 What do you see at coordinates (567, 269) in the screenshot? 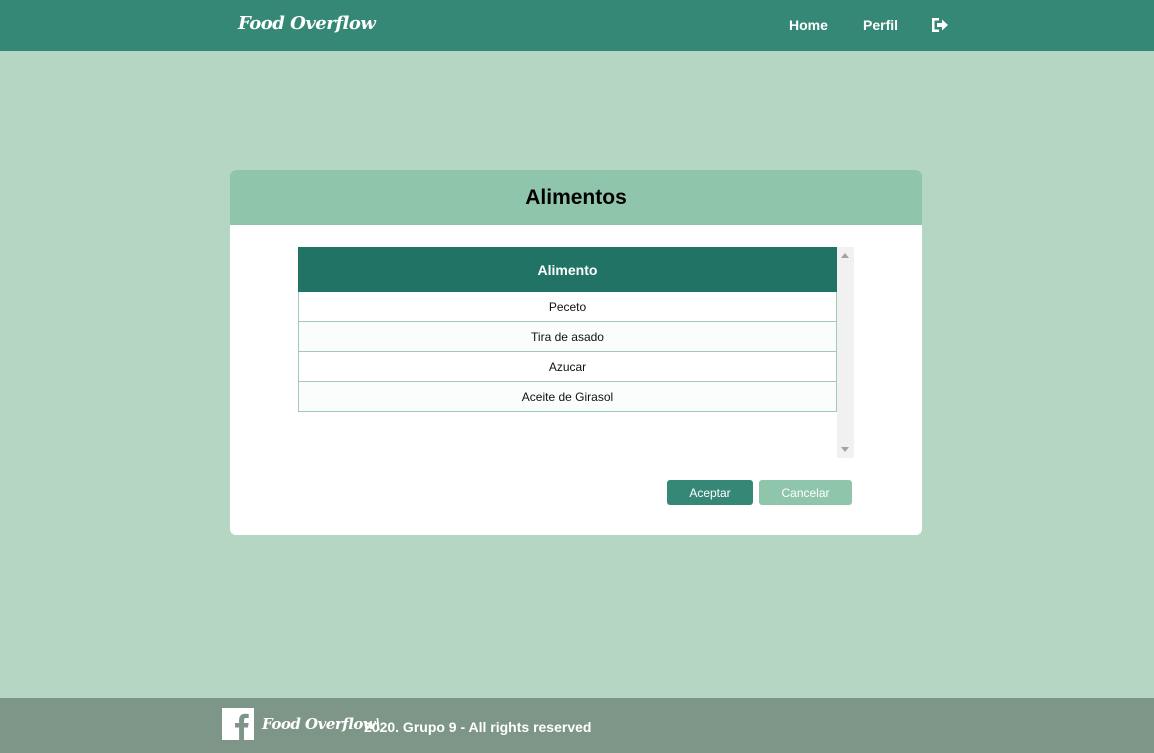
I see `table-header-alimento: Alimento` at bounding box center [567, 269].